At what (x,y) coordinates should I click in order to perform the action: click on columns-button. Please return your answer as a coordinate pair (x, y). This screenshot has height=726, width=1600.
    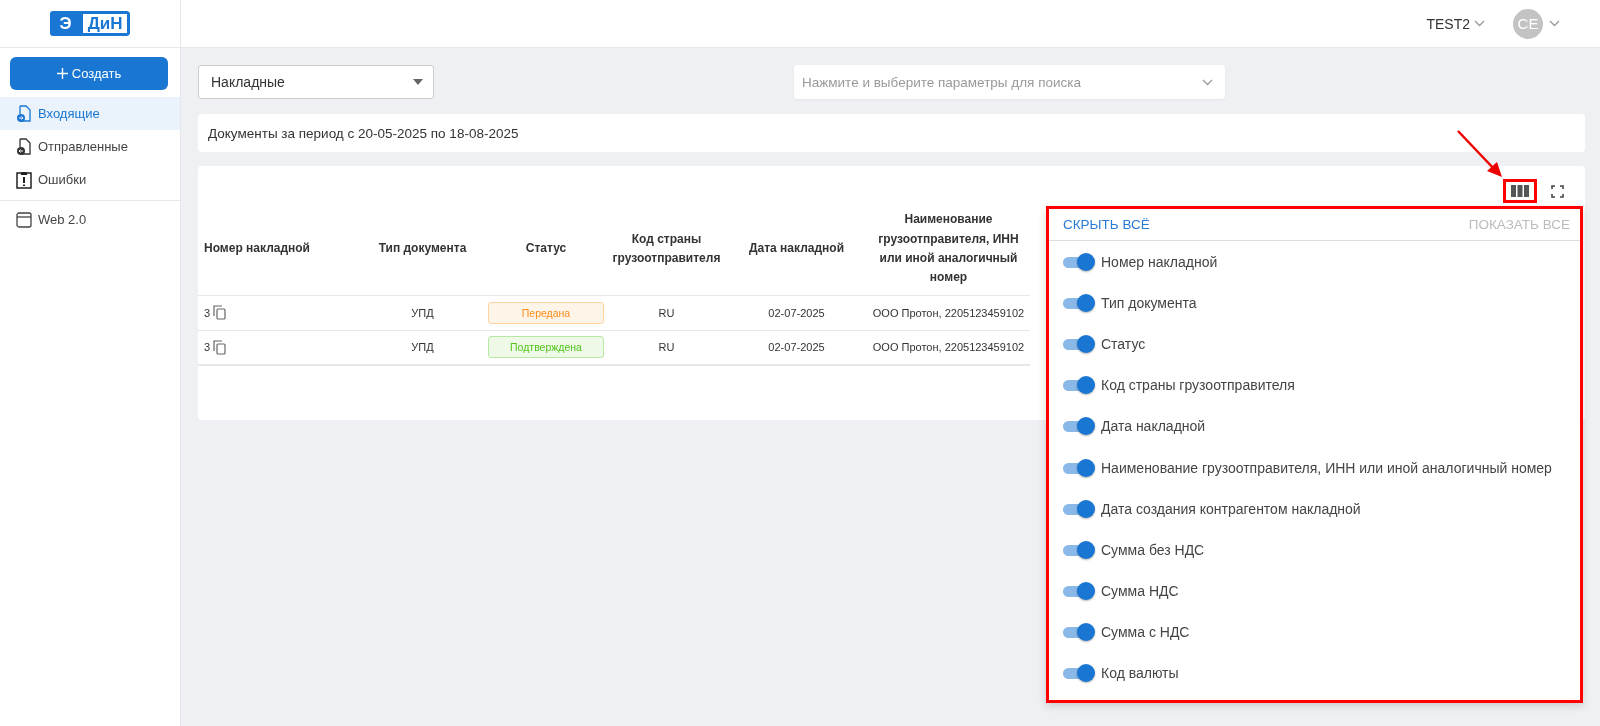
    Looking at the image, I should click on (1520, 191).